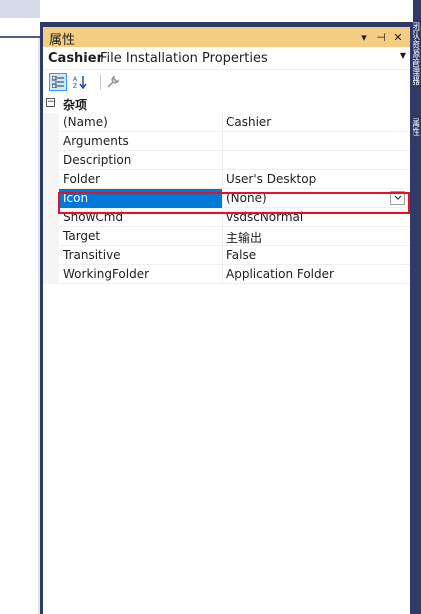 The image size is (421, 614). I want to click on property-value: 主输出, so click(244, 237).